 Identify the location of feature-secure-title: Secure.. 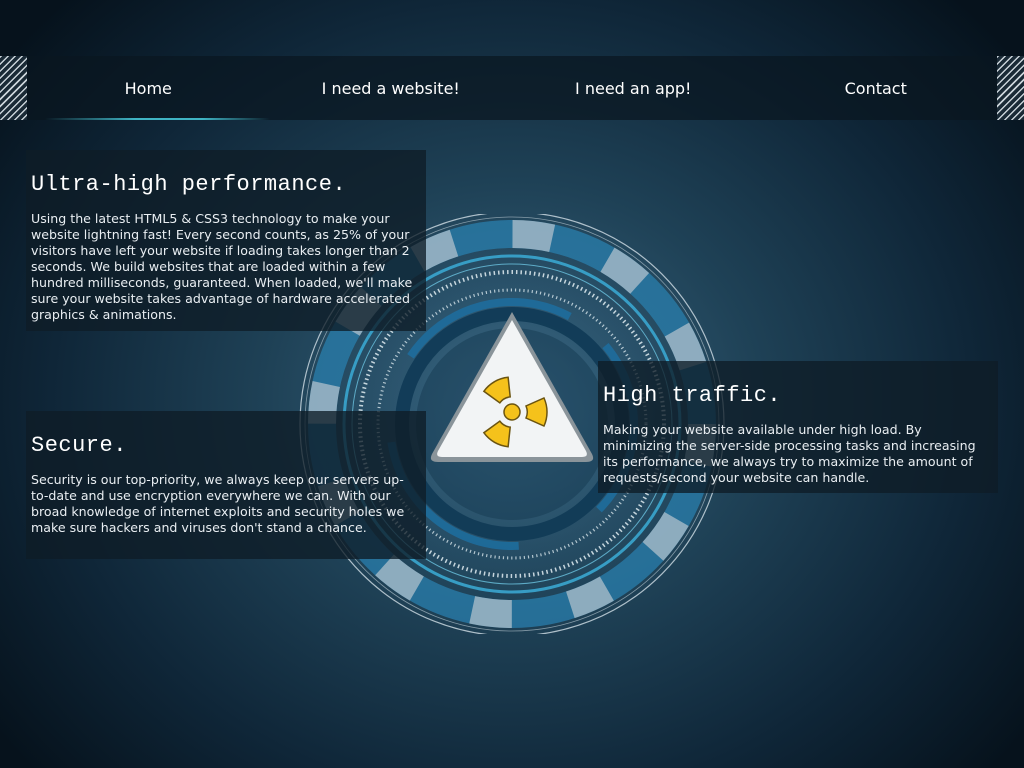
(79, 445).